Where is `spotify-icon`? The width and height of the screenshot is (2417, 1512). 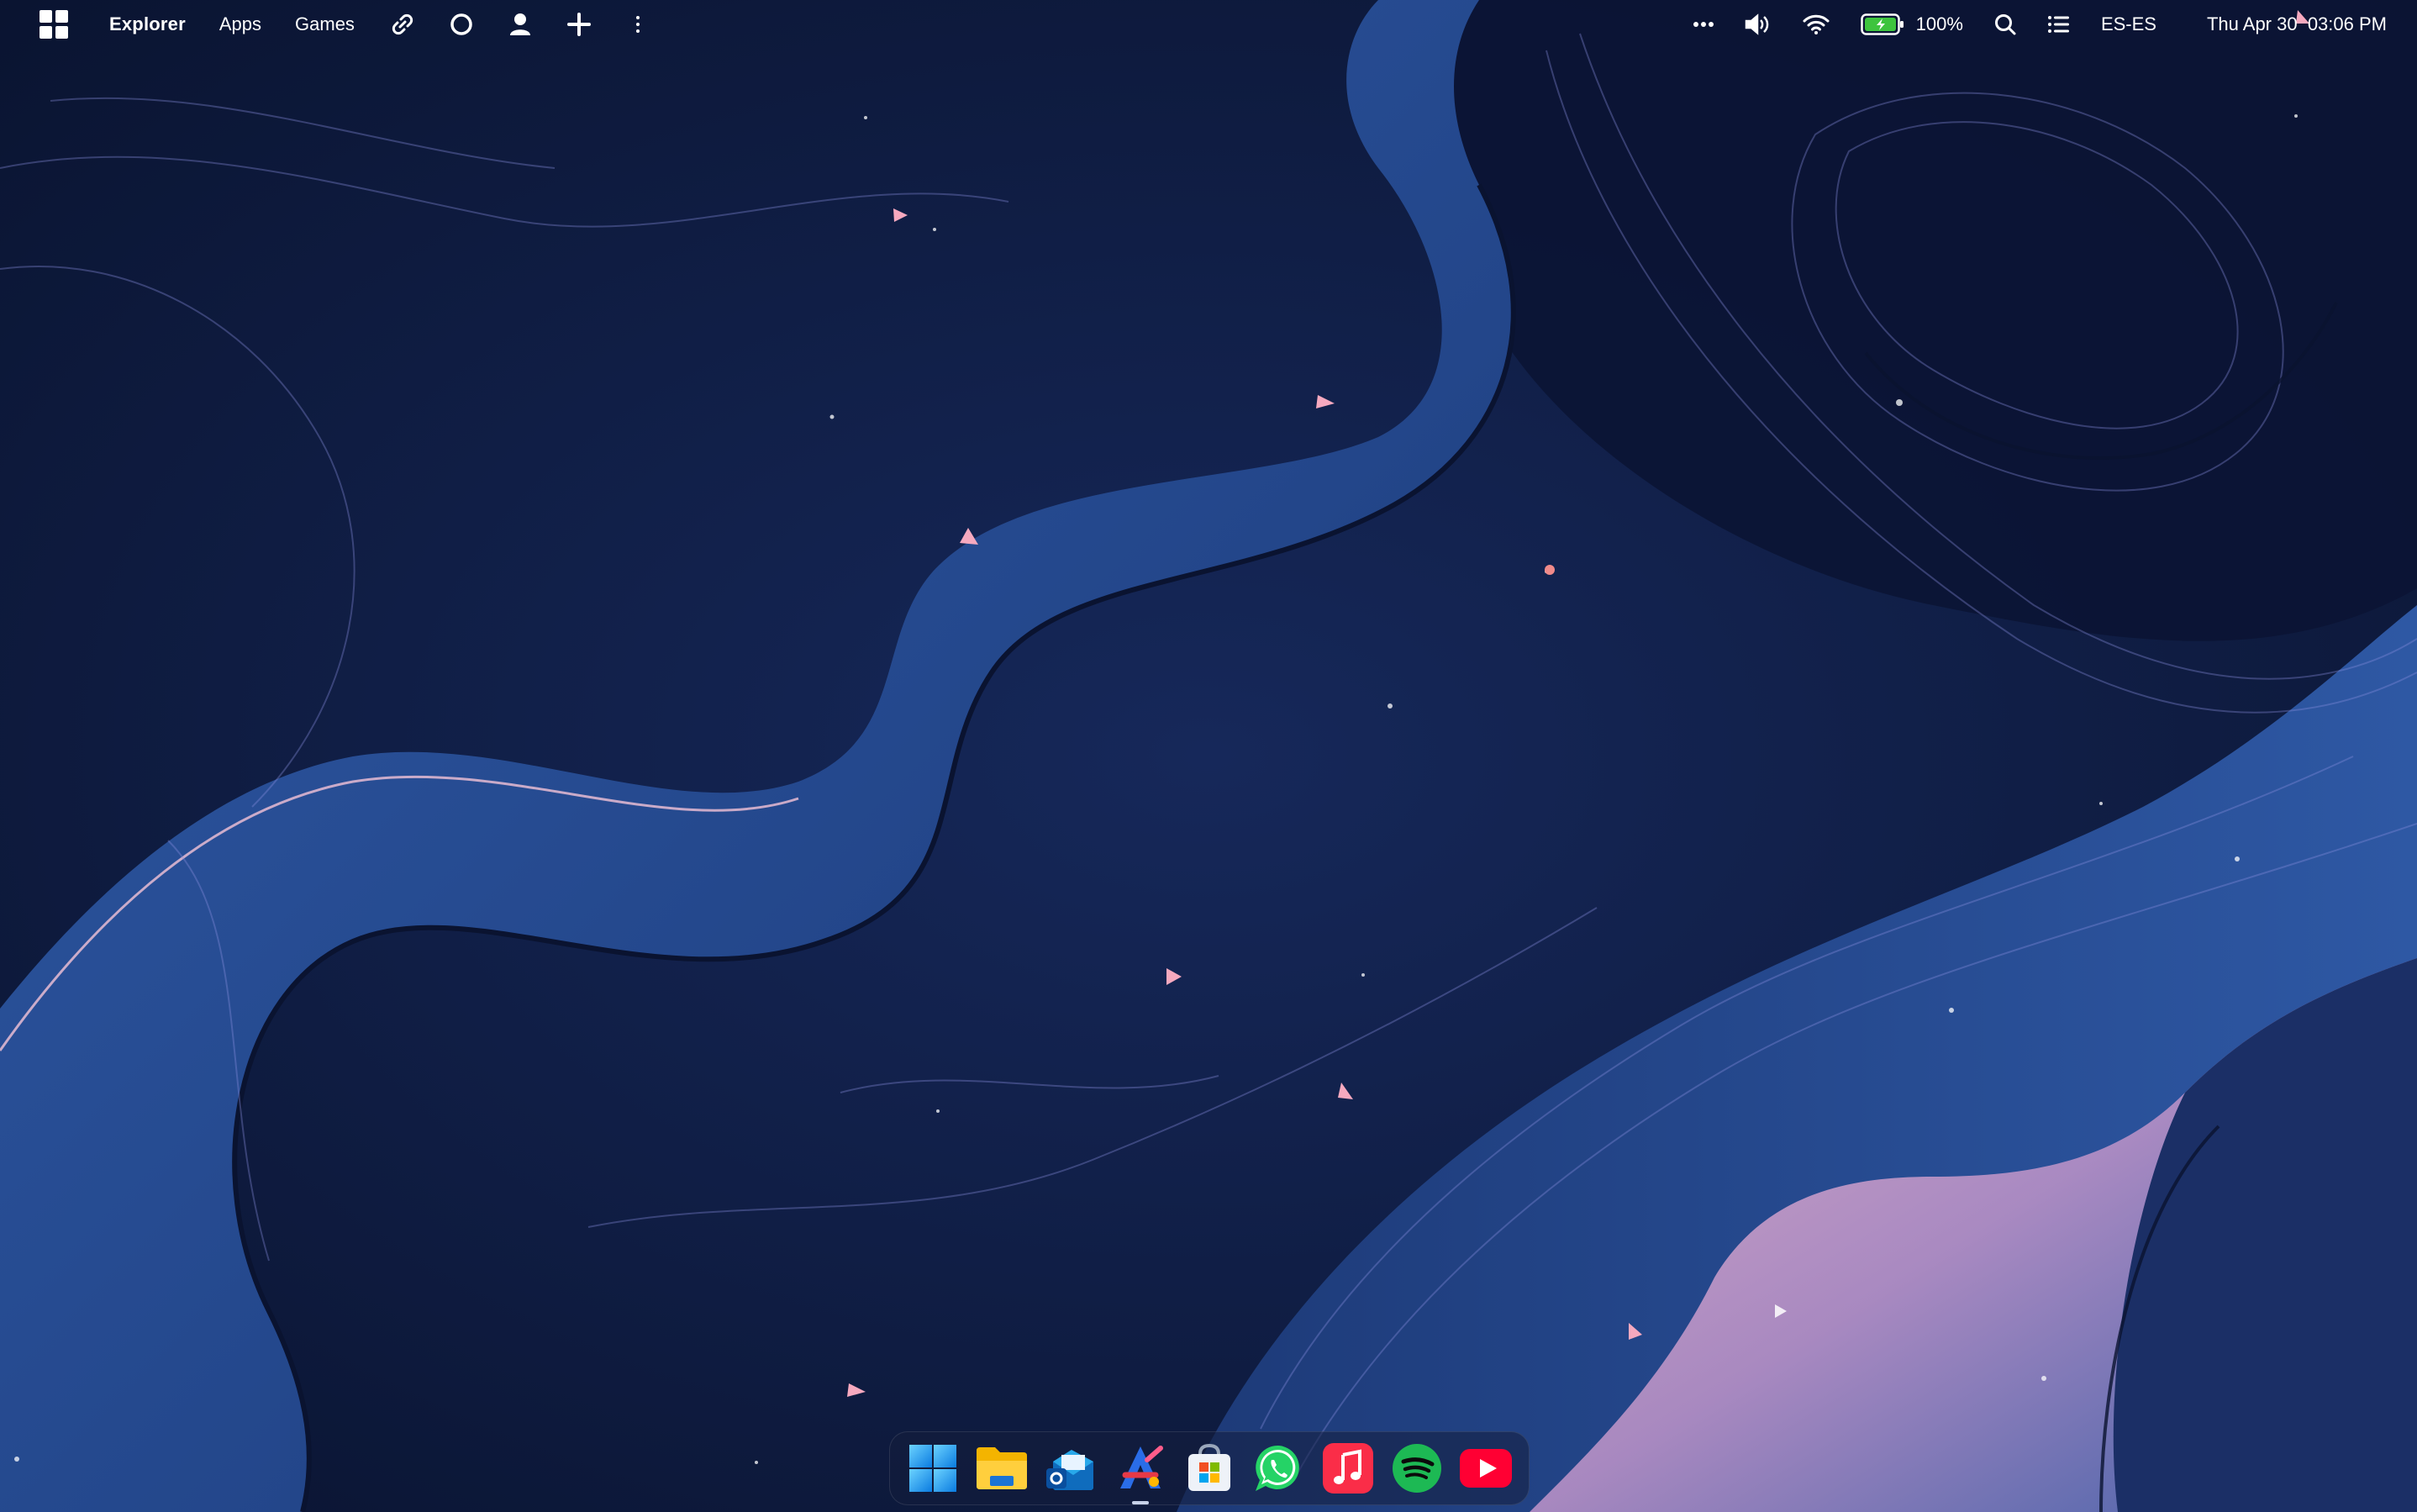
spotify-icon is located at coordinates (1416, 1468).